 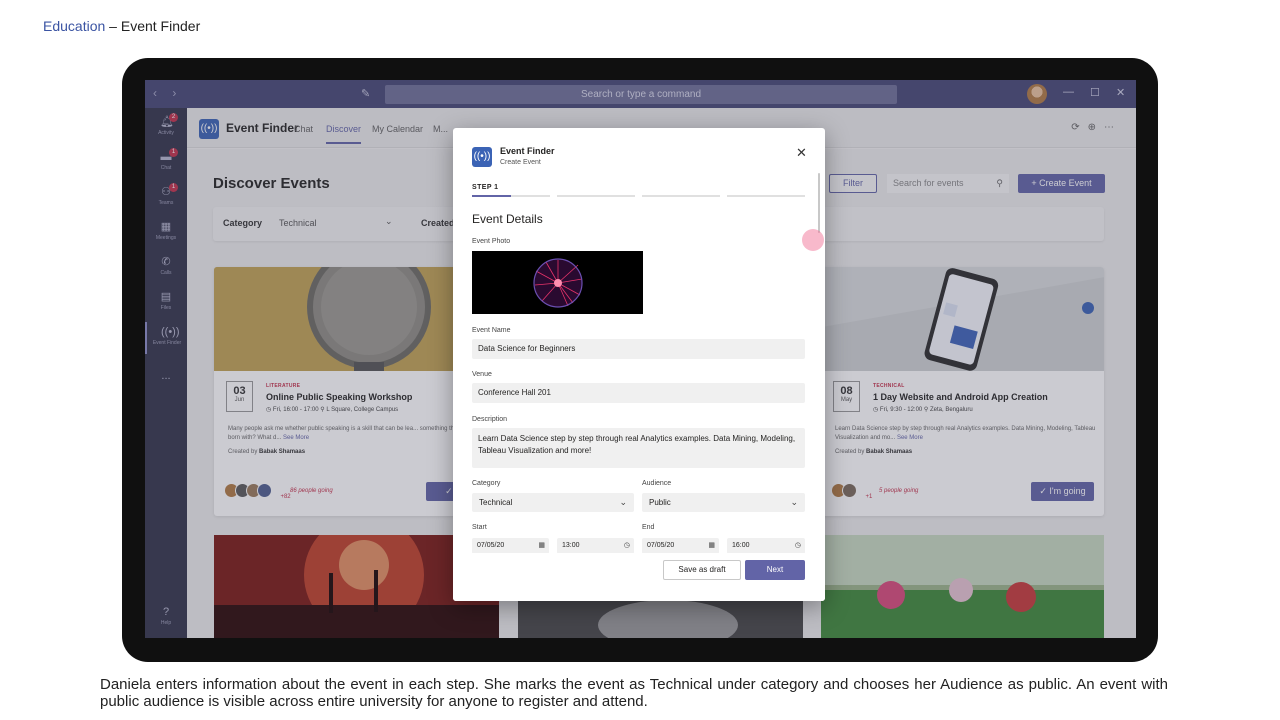 I want to click on start-label: Start, so click(x=479, y=527).